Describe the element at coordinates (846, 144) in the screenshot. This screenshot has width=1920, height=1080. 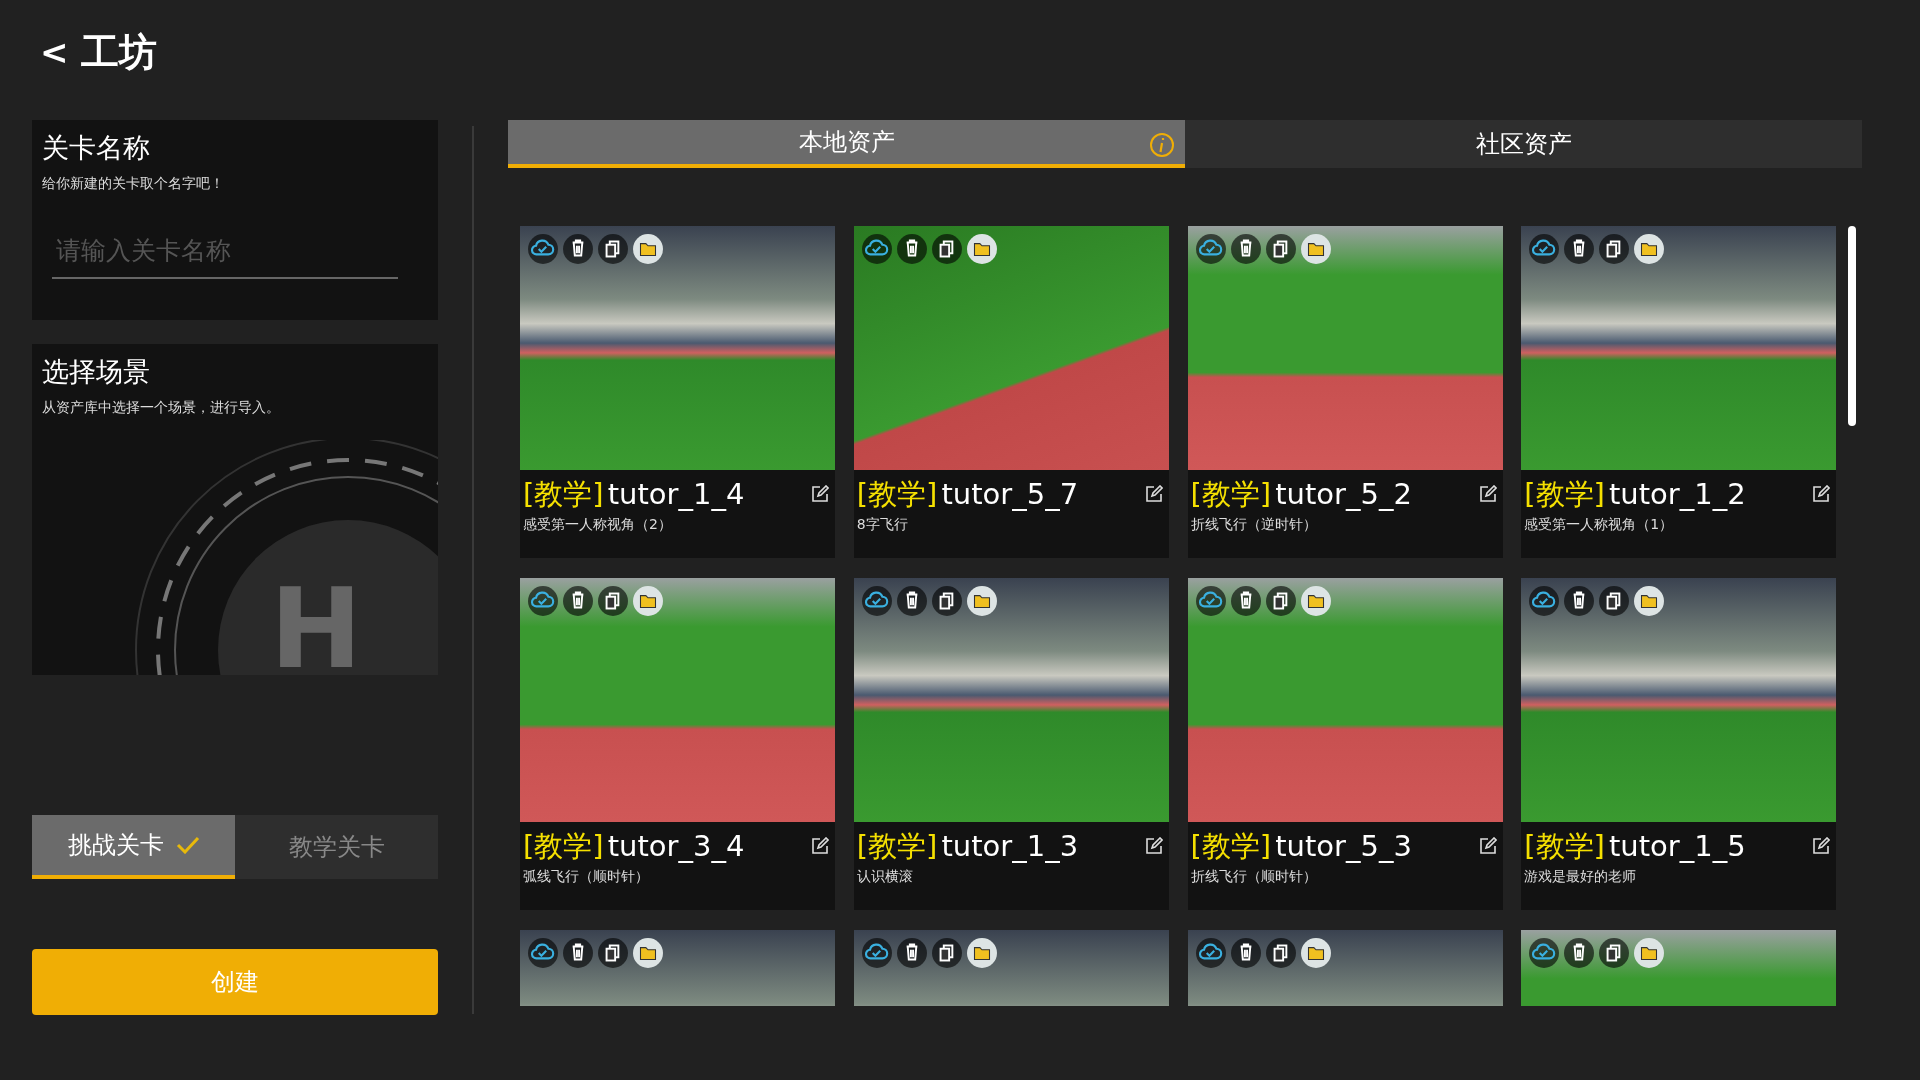
I see `asset-tab: 本地资产` at that location.